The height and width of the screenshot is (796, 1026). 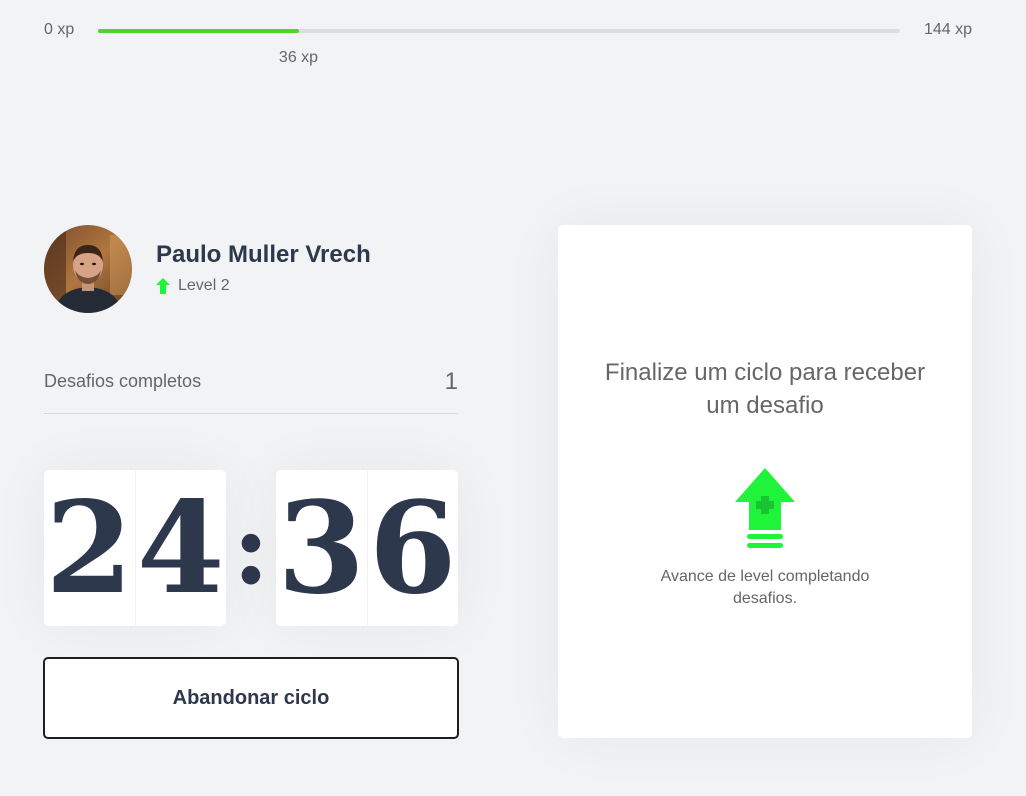 What do you see at coordinates (263, 254) in the screenshot?
I see `profile-name: Paulo Muller Vrech` at bounding box center [263, 254].